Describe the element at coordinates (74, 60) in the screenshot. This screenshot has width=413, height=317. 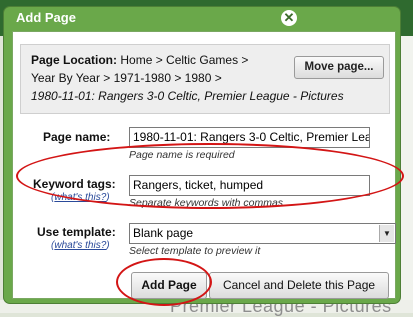
I see `page-location-label: Page Location:` at that location.